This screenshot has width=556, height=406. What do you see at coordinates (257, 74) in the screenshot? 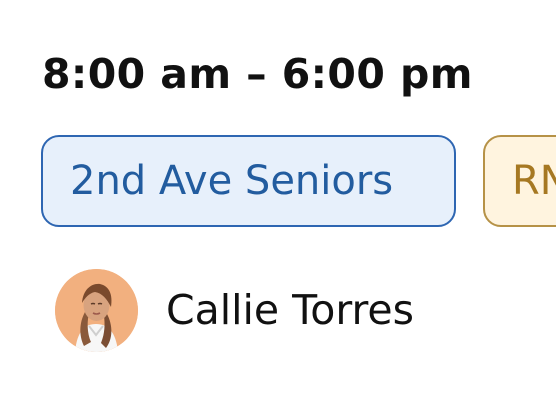
I see `shift-time-range: 8:00 am – 6:00 pm` at bounding box center [257, 74].